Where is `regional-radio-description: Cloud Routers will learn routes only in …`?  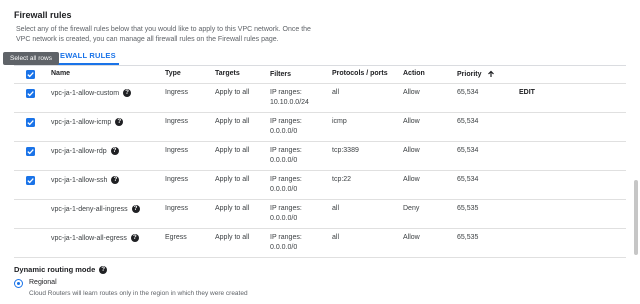
regional-radio-description: Cloud Routers will learn routes only in … is located at coordinates (138, 293).